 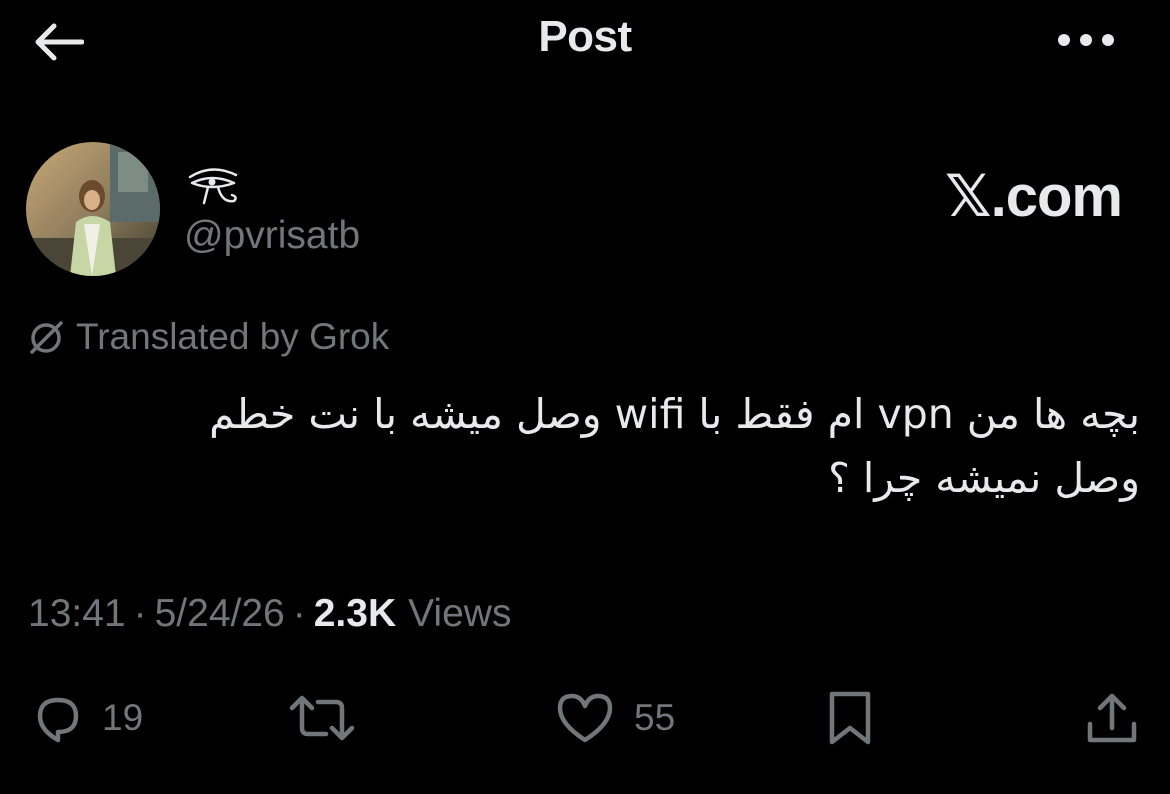 I want to click on repost-button, so click(x=322, y=718).